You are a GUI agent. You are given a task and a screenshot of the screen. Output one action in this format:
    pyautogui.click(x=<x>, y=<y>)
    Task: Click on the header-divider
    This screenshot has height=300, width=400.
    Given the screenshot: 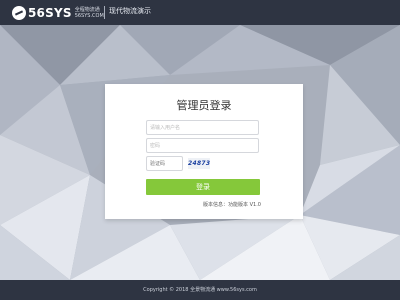 What is the action you would take?
    pyautogui.click(x=104, y=12)
    